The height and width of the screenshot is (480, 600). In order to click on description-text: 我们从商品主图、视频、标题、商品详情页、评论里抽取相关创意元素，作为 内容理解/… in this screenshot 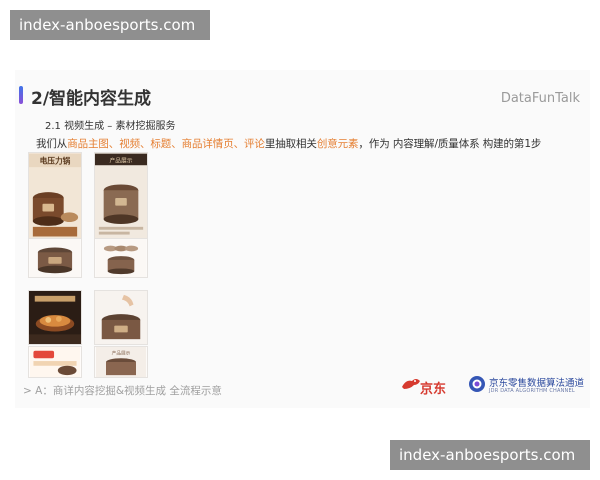, I will do `click(288, 143)`.